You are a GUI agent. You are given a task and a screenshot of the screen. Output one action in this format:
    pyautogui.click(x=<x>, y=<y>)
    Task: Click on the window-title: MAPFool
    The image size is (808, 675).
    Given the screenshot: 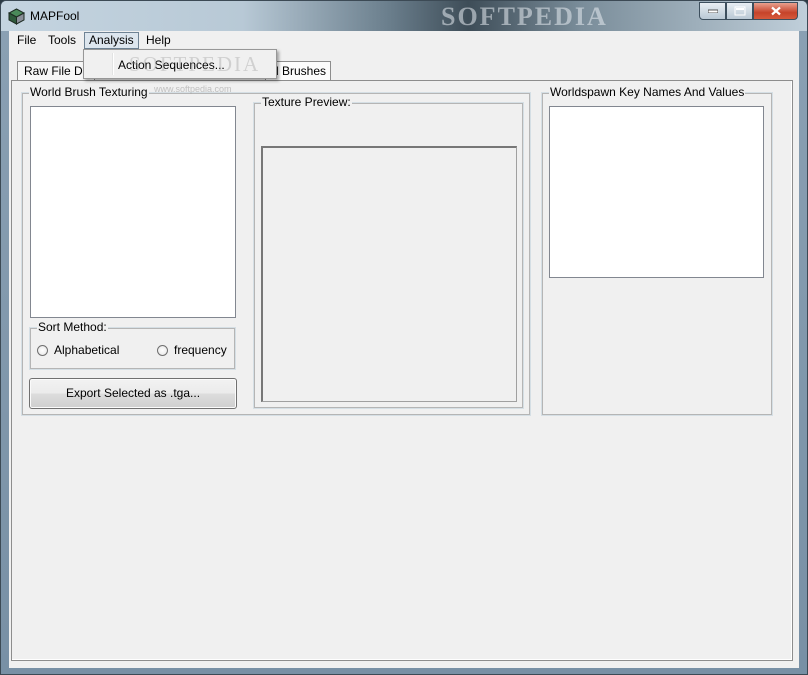 What is the action you would take?
    pyautogui.click(x=55, y=16)
    